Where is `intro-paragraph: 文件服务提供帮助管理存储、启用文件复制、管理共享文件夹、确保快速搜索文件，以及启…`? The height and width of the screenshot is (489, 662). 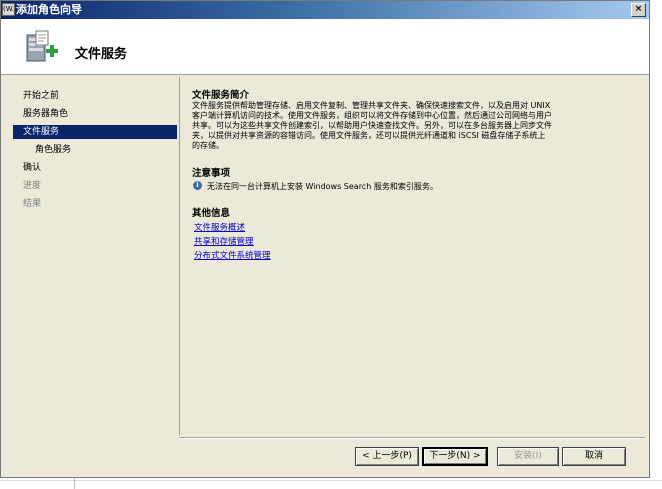
intro-paragraph: 文件服务提供帮助管理存储、启用文件复制、管理共享文件夹、确保快速搜索文件，以及启… is located at coordinates (415, 126).